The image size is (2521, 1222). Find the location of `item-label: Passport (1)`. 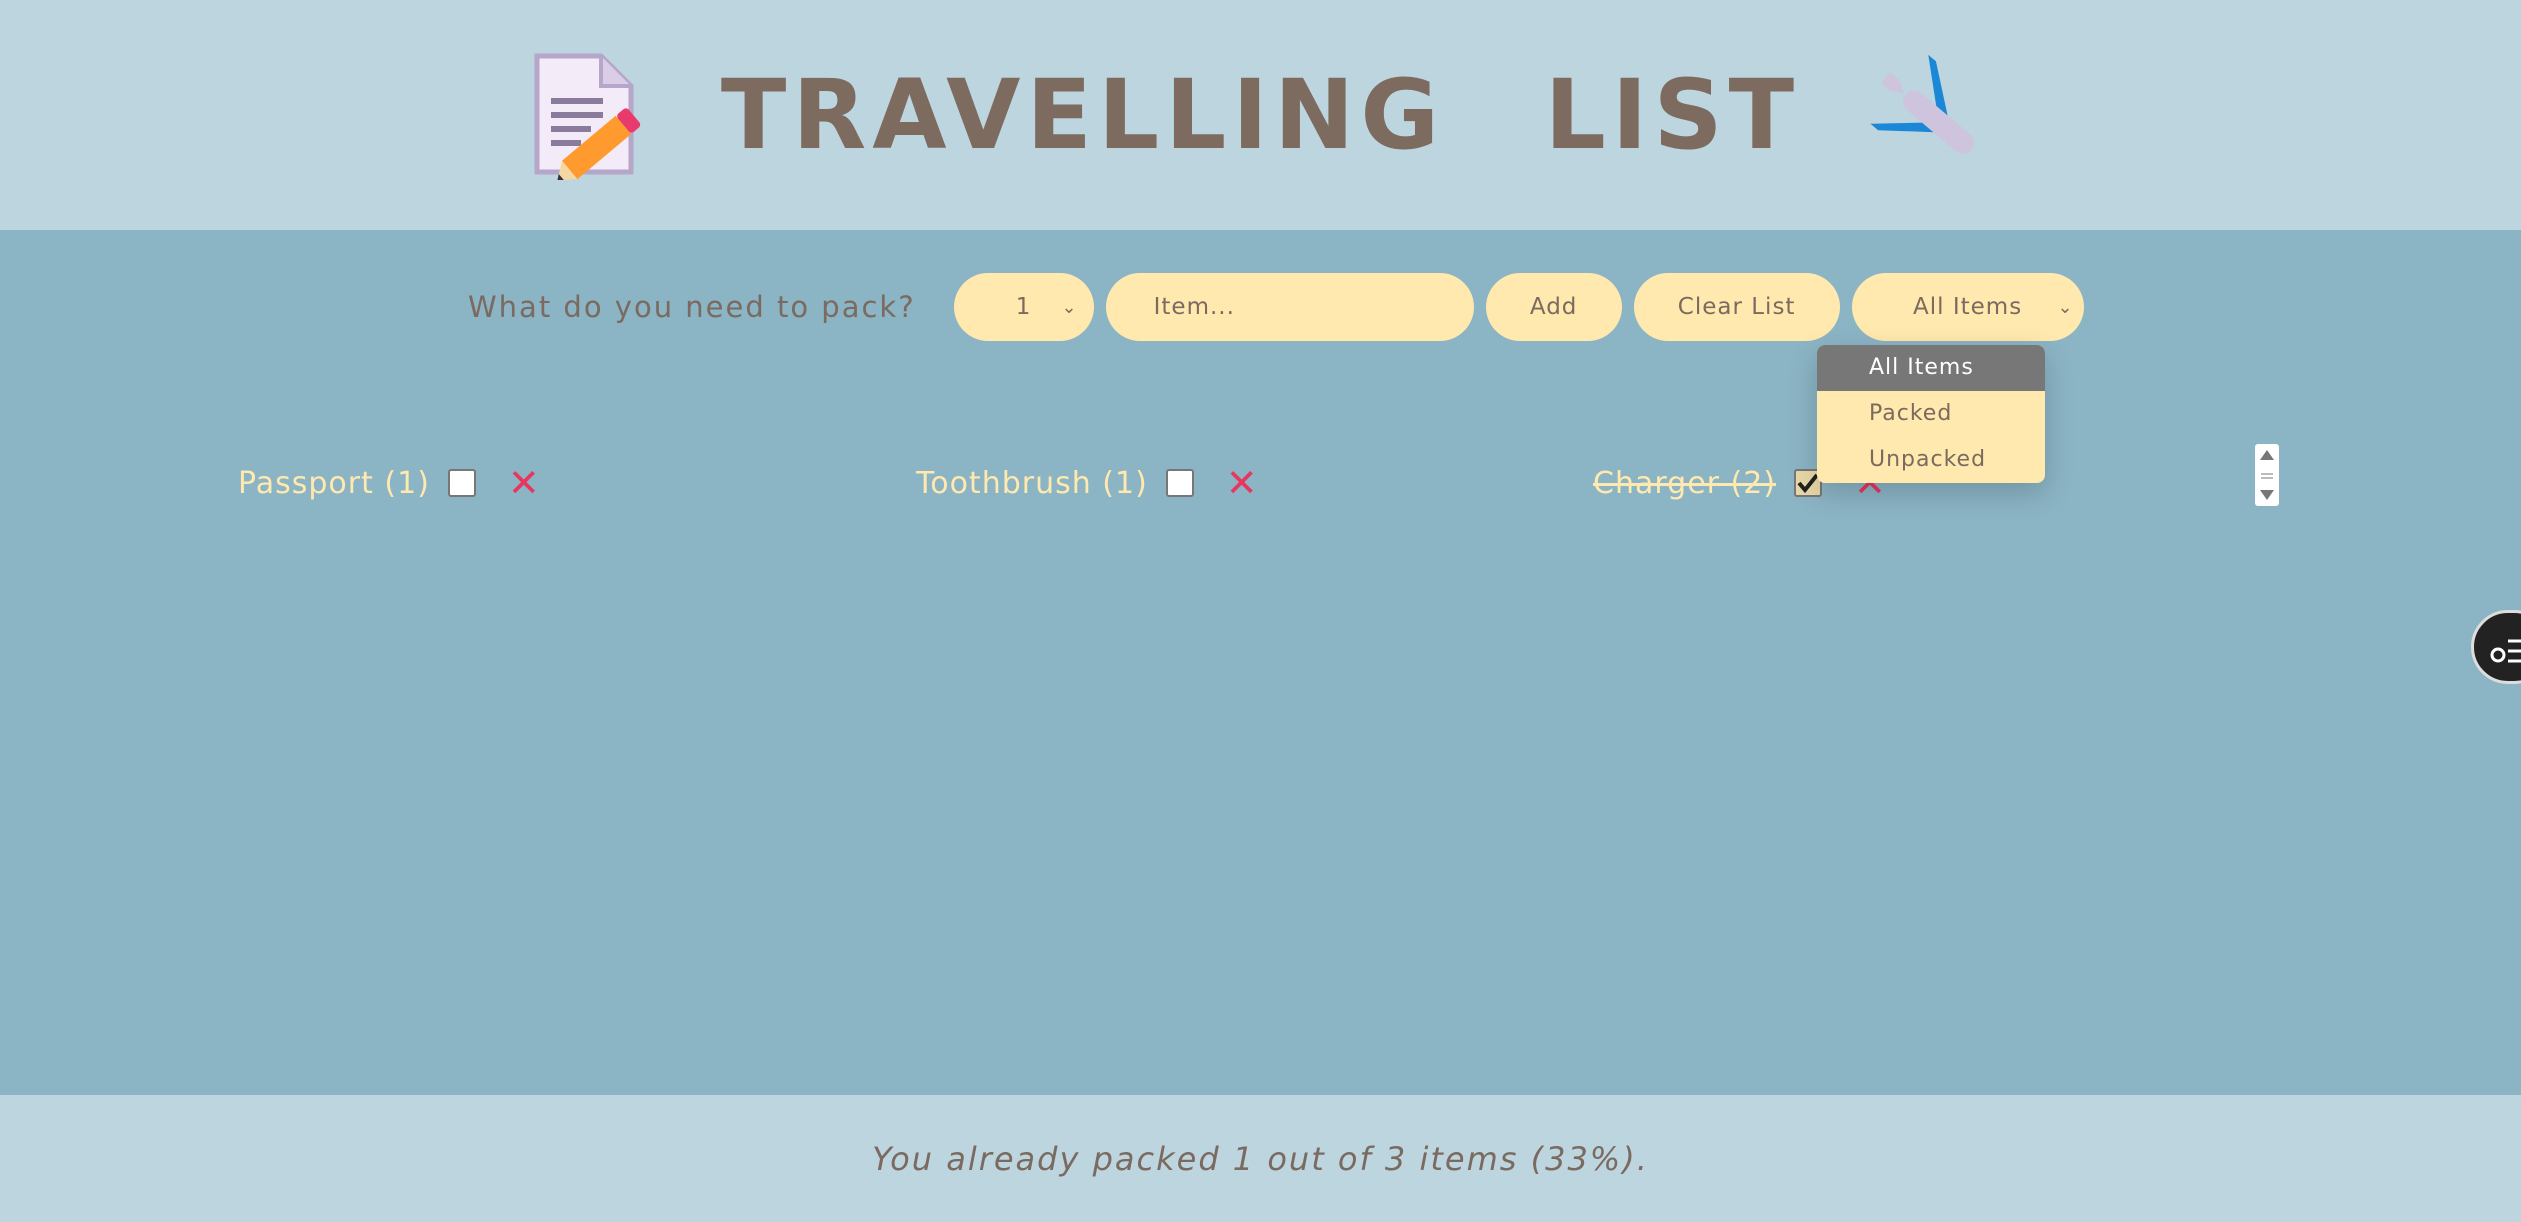

item-label: Passport (1) is located at coordinates (334, 483).